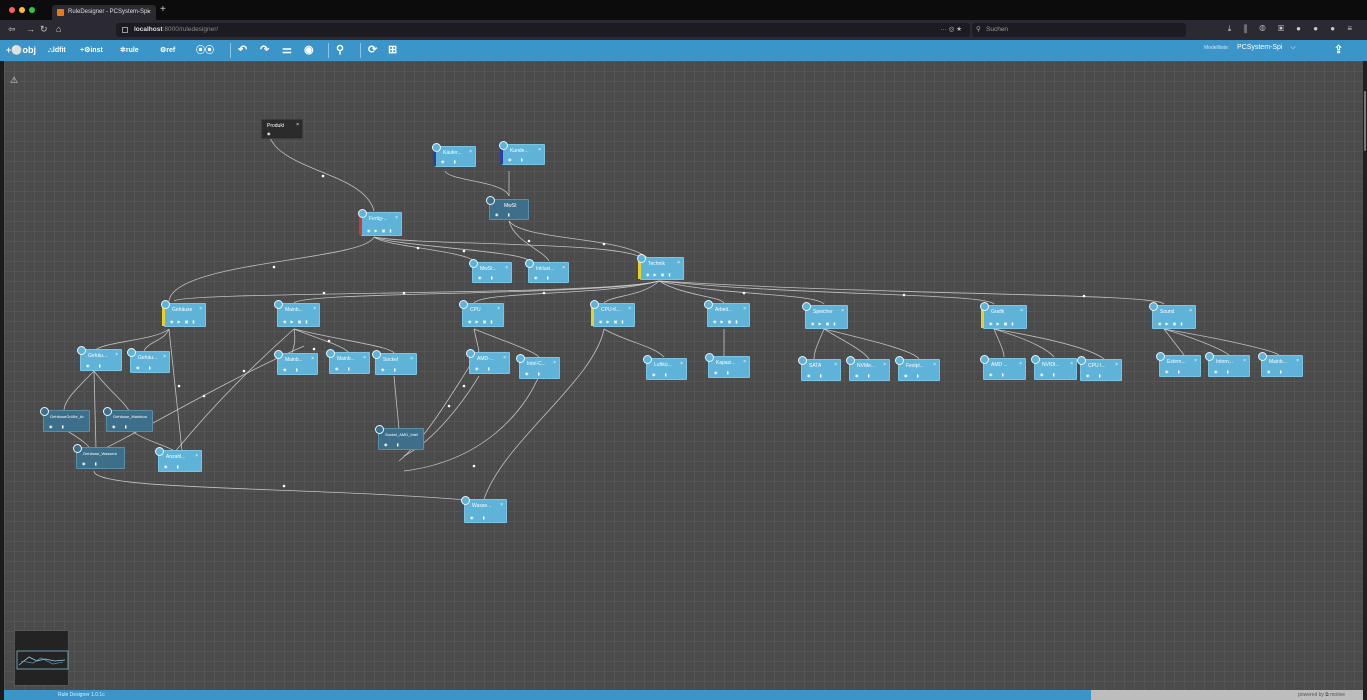 The height and width of the screenshot is (700, 1367). Describe the element at coordinates (454, 155) in the screenshot. I see `node-kaeufer: Käufer... × ◉ ▮` at that location.